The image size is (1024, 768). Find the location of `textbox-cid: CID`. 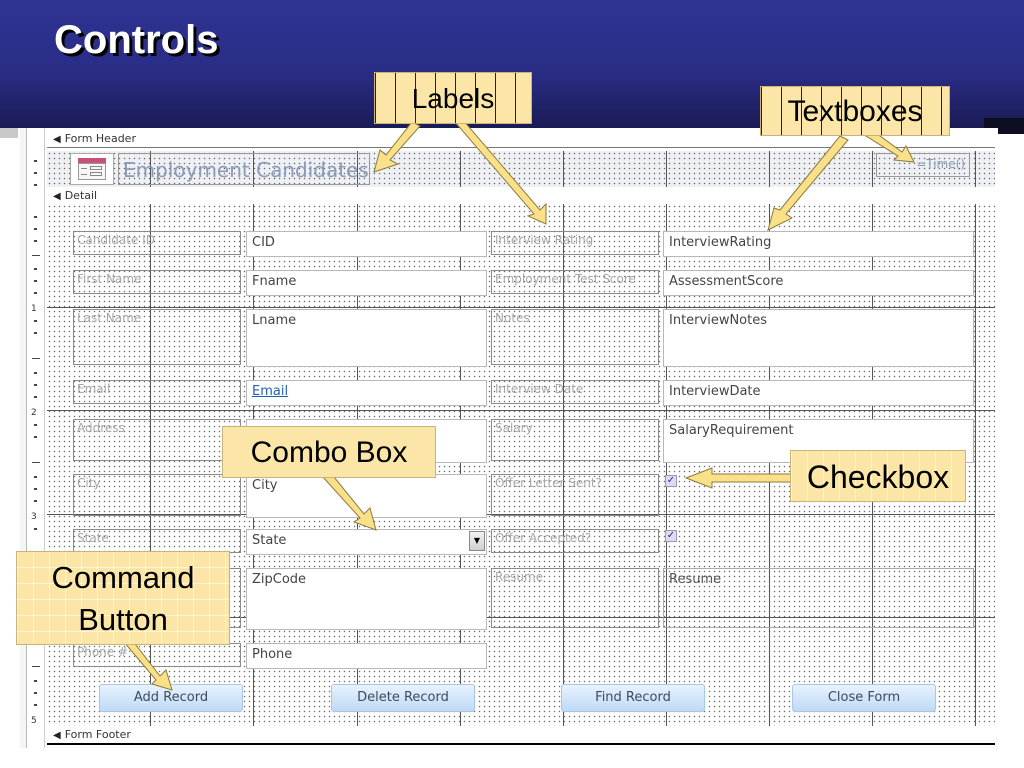

textbox-cid: CID is located at coordinates (366, 244).